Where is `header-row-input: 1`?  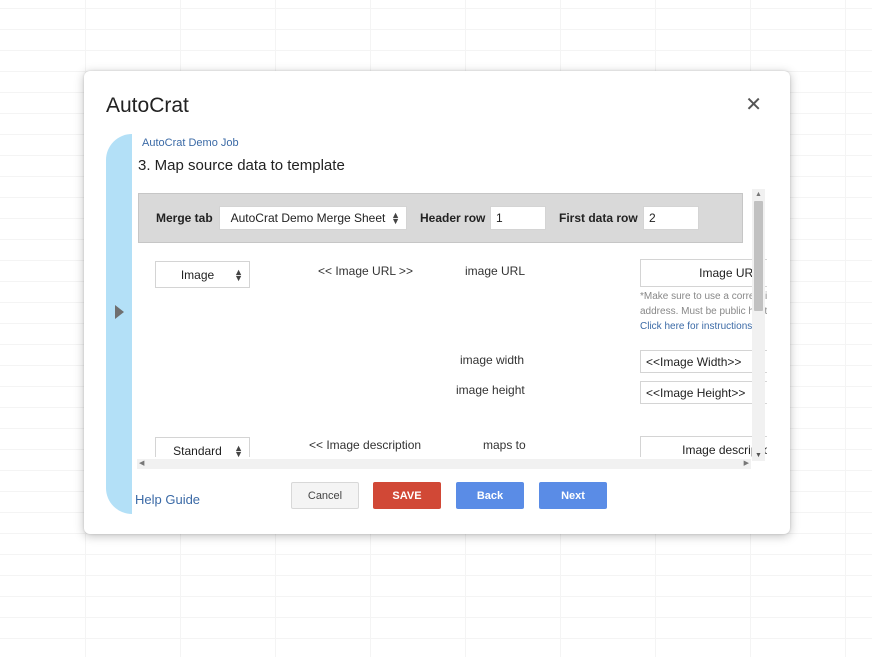 header-row-input: 1 is located at coordinates (518, 218).